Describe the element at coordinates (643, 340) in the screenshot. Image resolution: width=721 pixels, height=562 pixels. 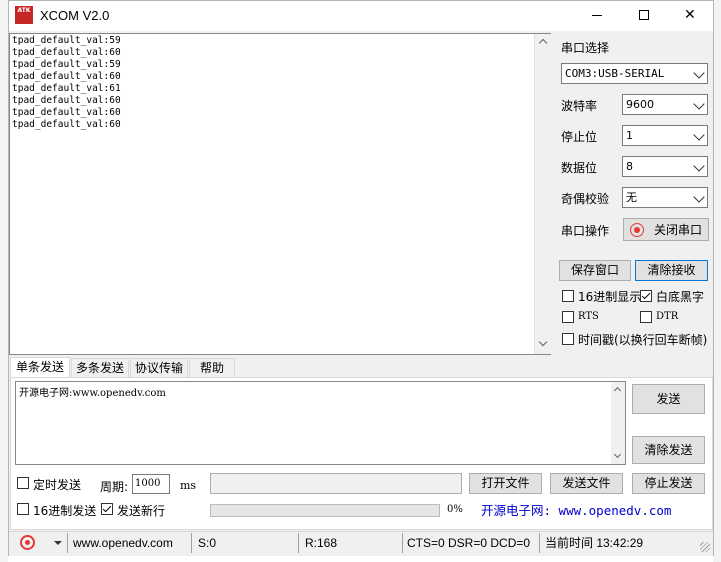
I see `timestamp-label: 时间戳(以换行回车断帧)` at that location.